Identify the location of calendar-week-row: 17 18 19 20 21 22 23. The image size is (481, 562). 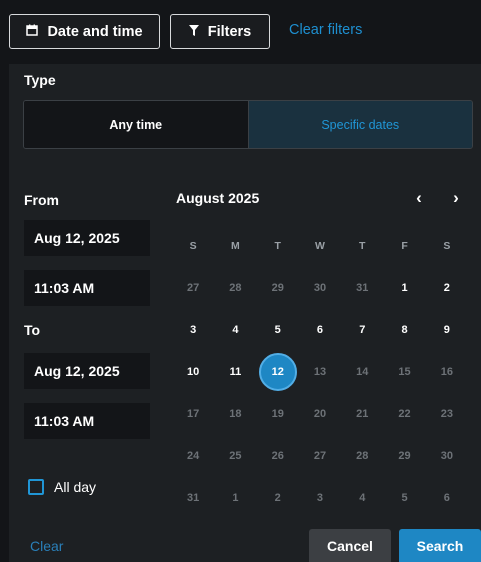
(320, 414).